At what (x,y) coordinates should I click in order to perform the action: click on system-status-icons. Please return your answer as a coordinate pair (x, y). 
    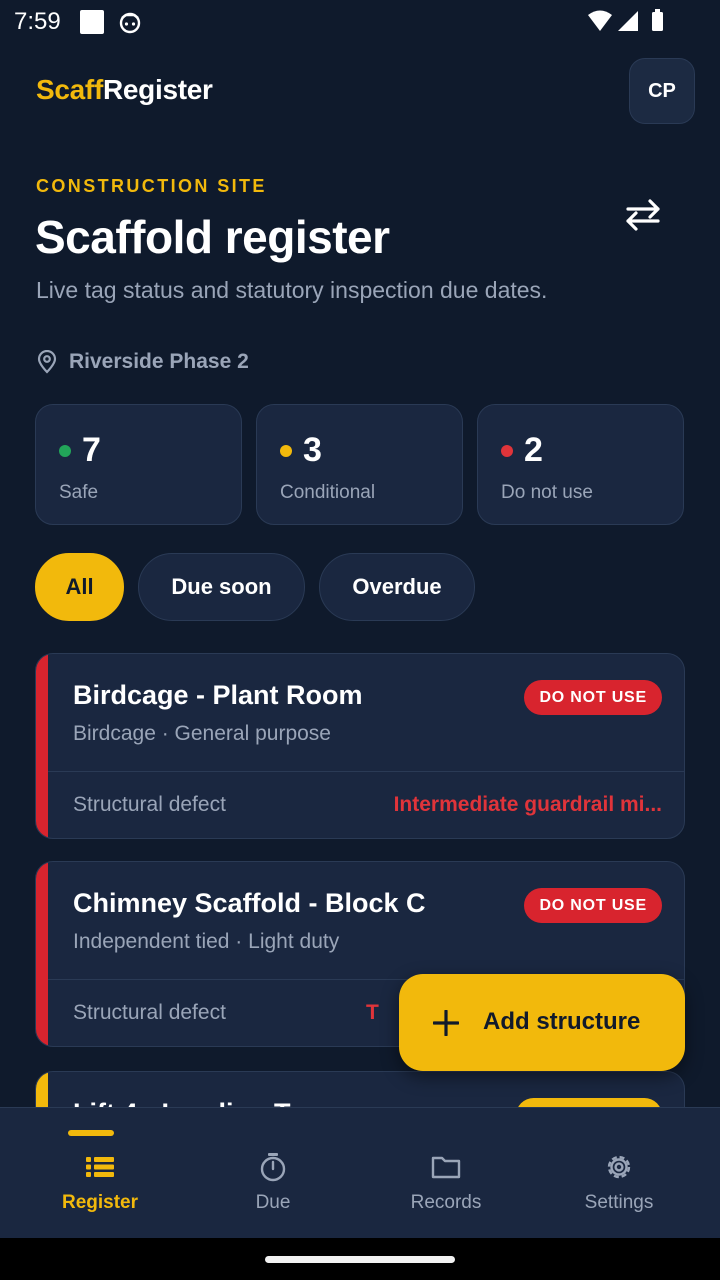
    Looking at the image, I should click on (625, 20).